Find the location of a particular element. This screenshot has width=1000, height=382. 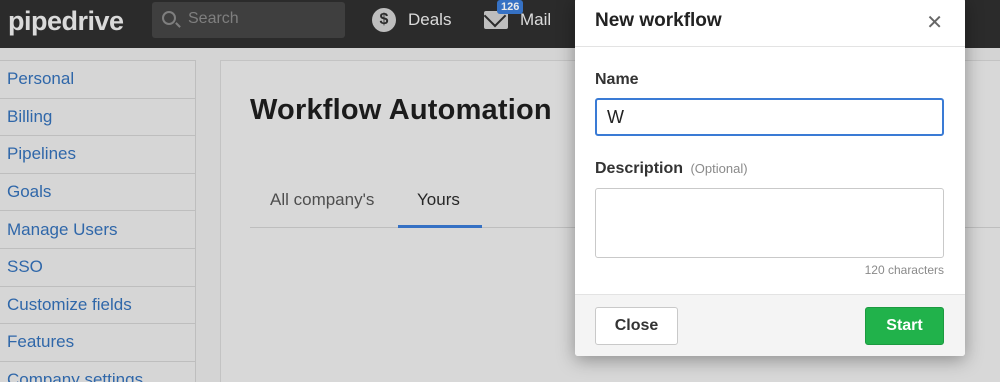

description-label: Description is located at coordinates (639, 168).